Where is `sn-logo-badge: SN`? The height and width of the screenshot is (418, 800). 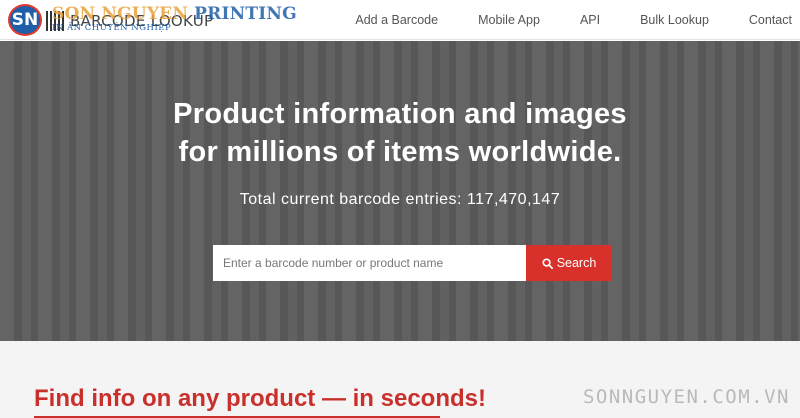 sn-logo-badge: SN is located at coordinates (25, 20).